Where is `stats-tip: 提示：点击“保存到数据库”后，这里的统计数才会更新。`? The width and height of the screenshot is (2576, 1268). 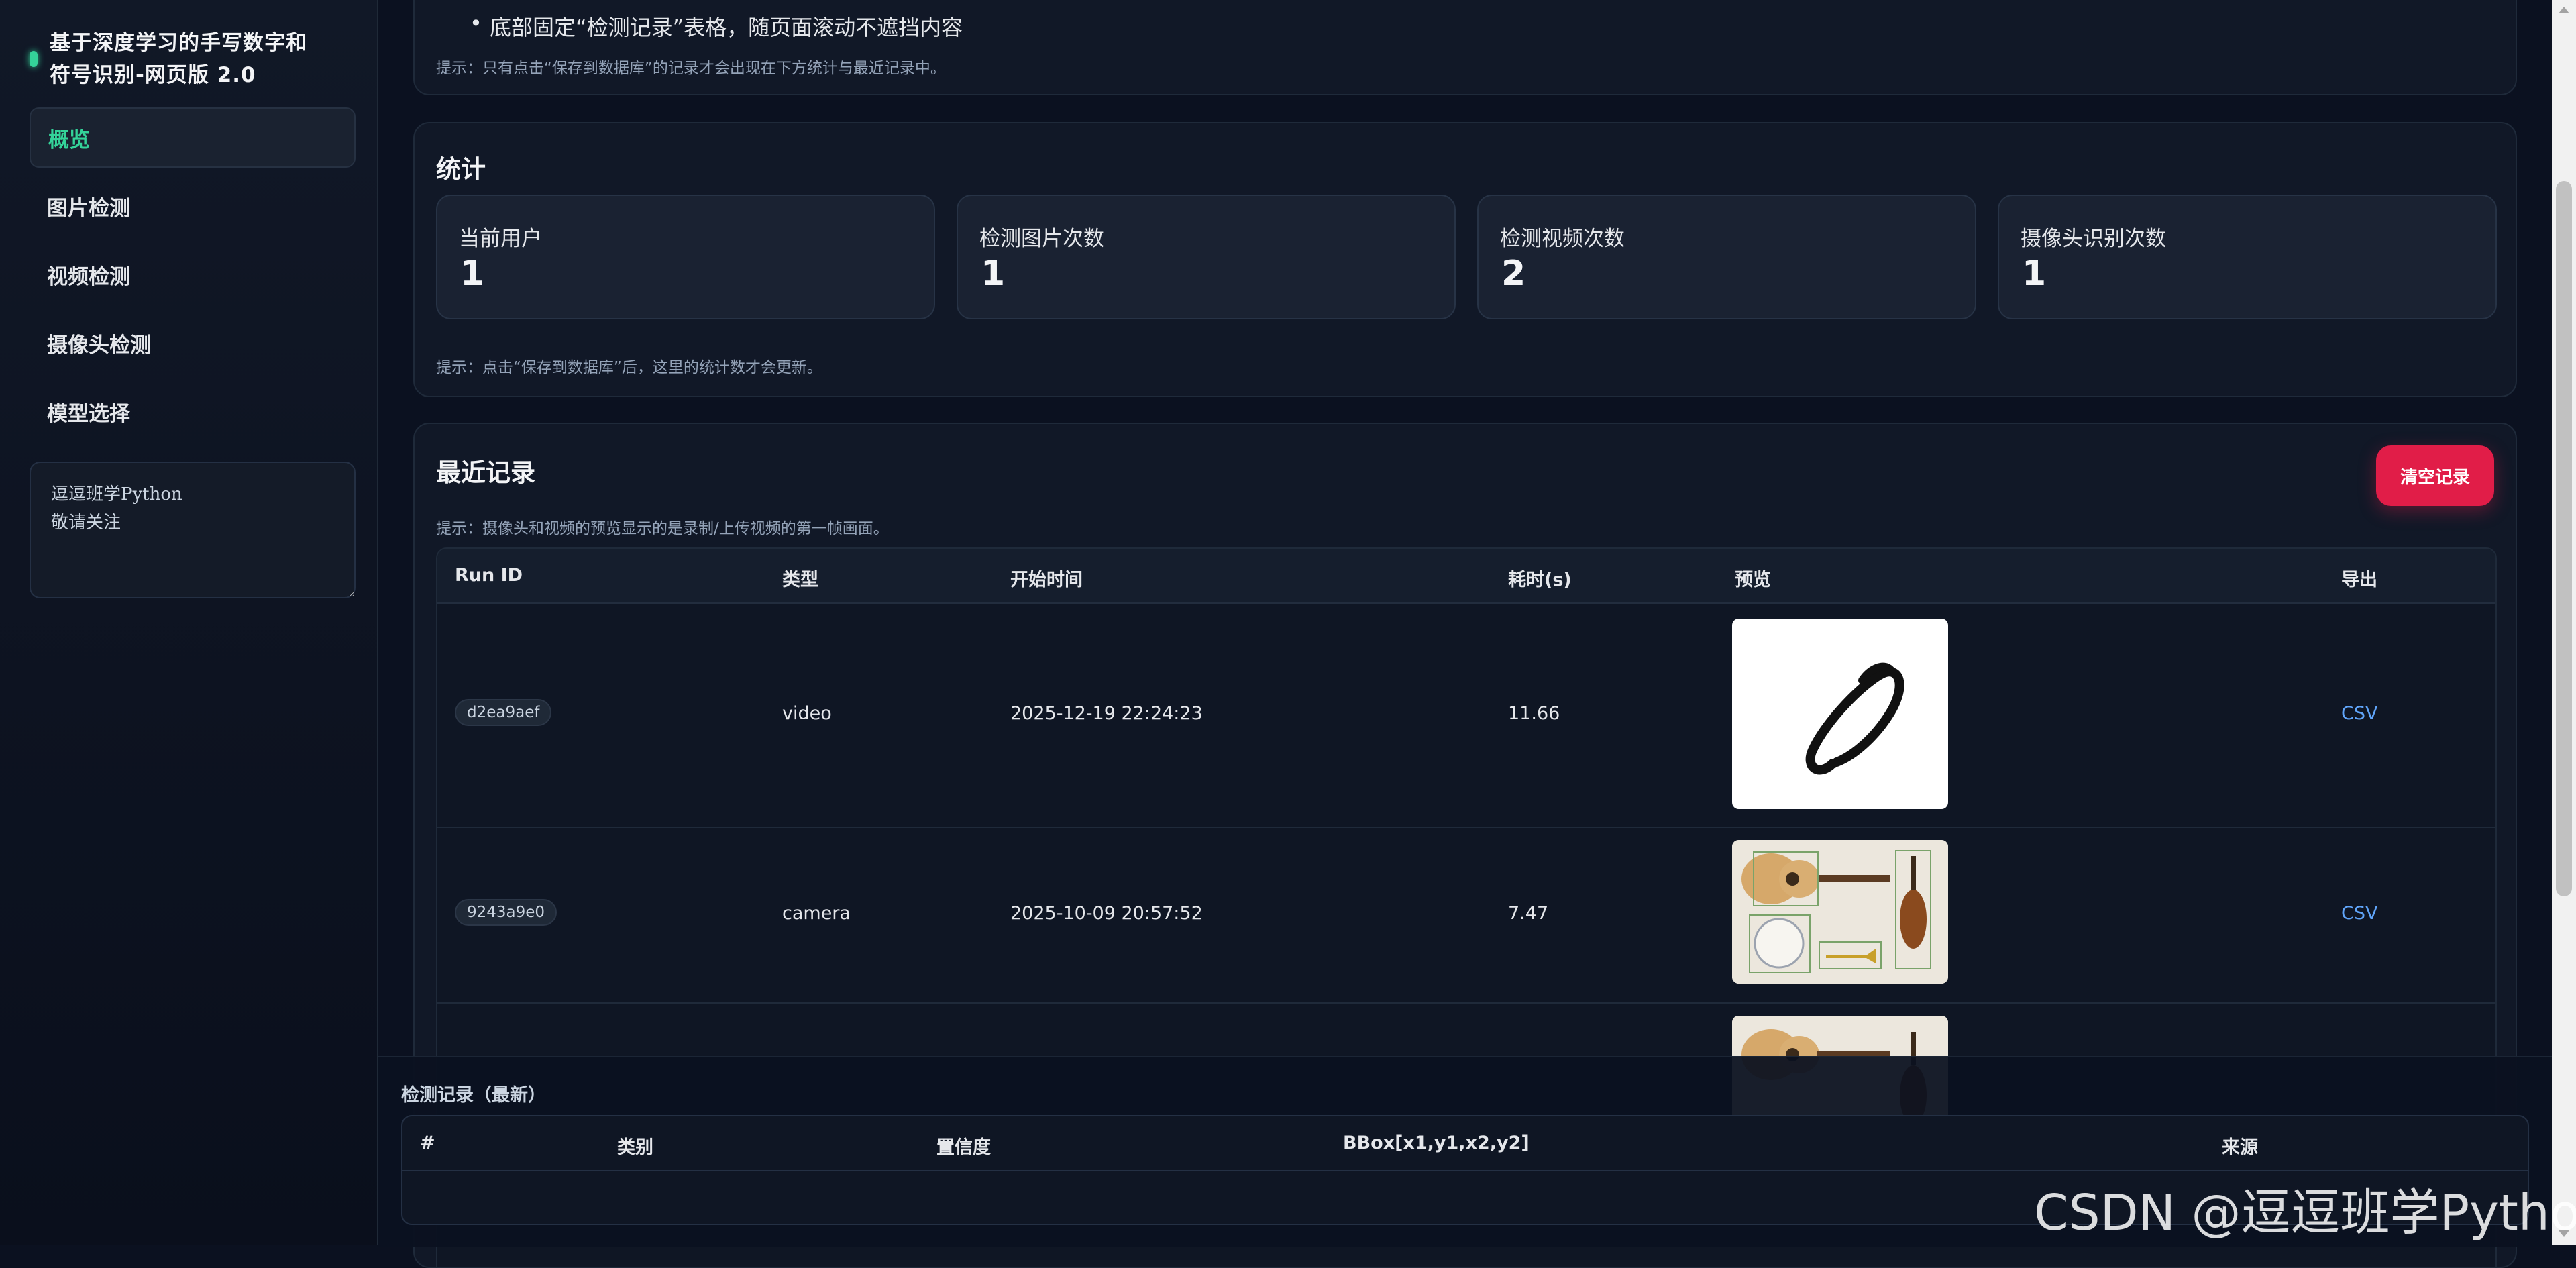 stats-tip: 提示：点击“保存到数据库”后，这里的统计数才会更新。 is located at coordinates (629, 367).